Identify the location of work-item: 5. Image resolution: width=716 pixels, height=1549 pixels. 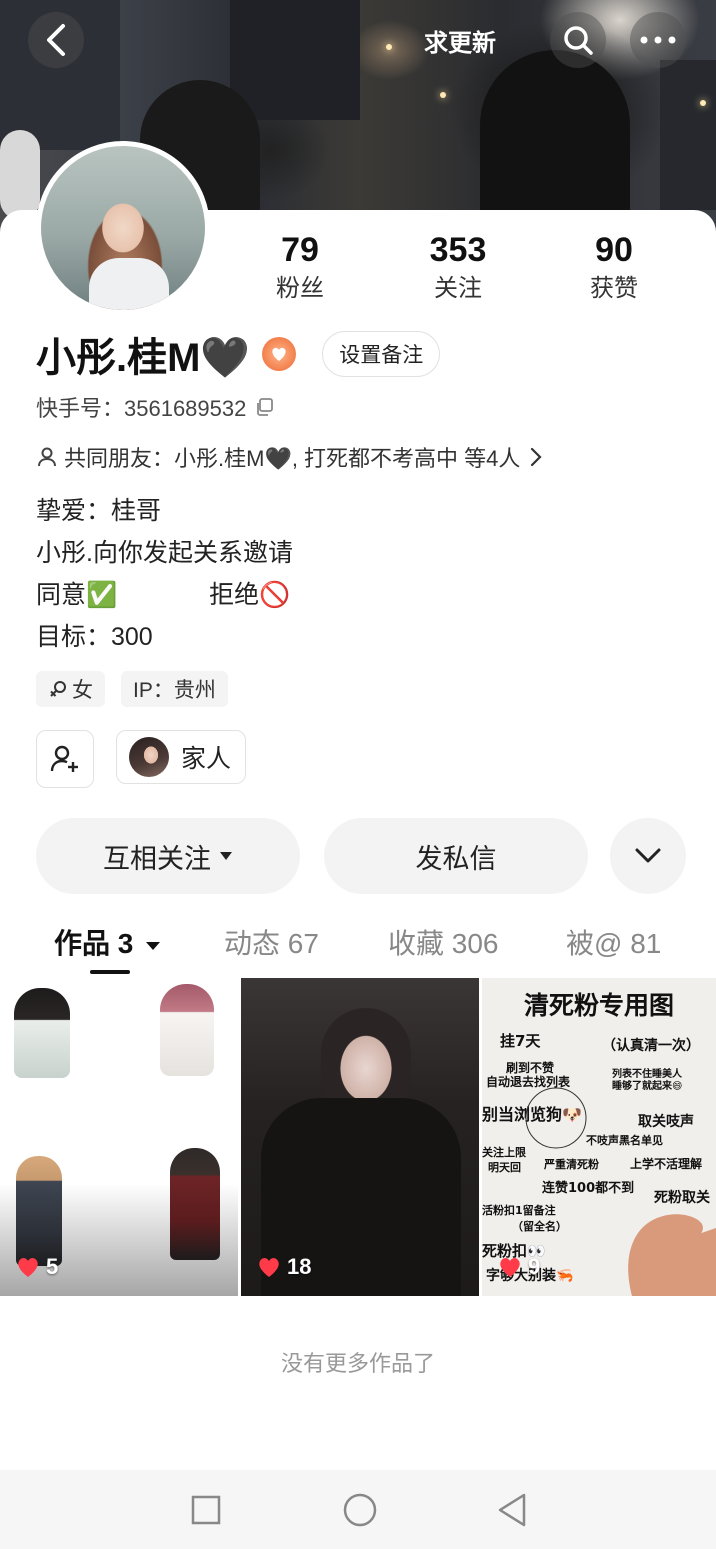
(119, 1137).